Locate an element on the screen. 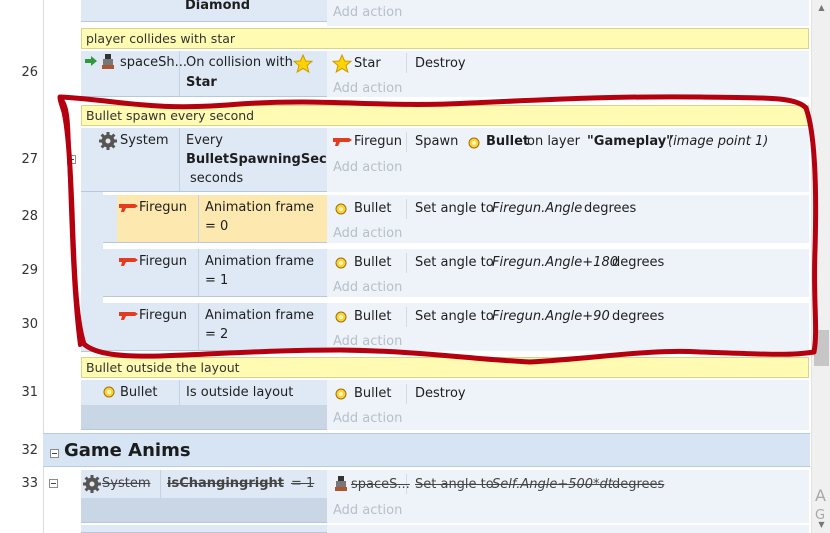  actions-area: Bullet Destroy Add action is located at coordinates (568, 405).